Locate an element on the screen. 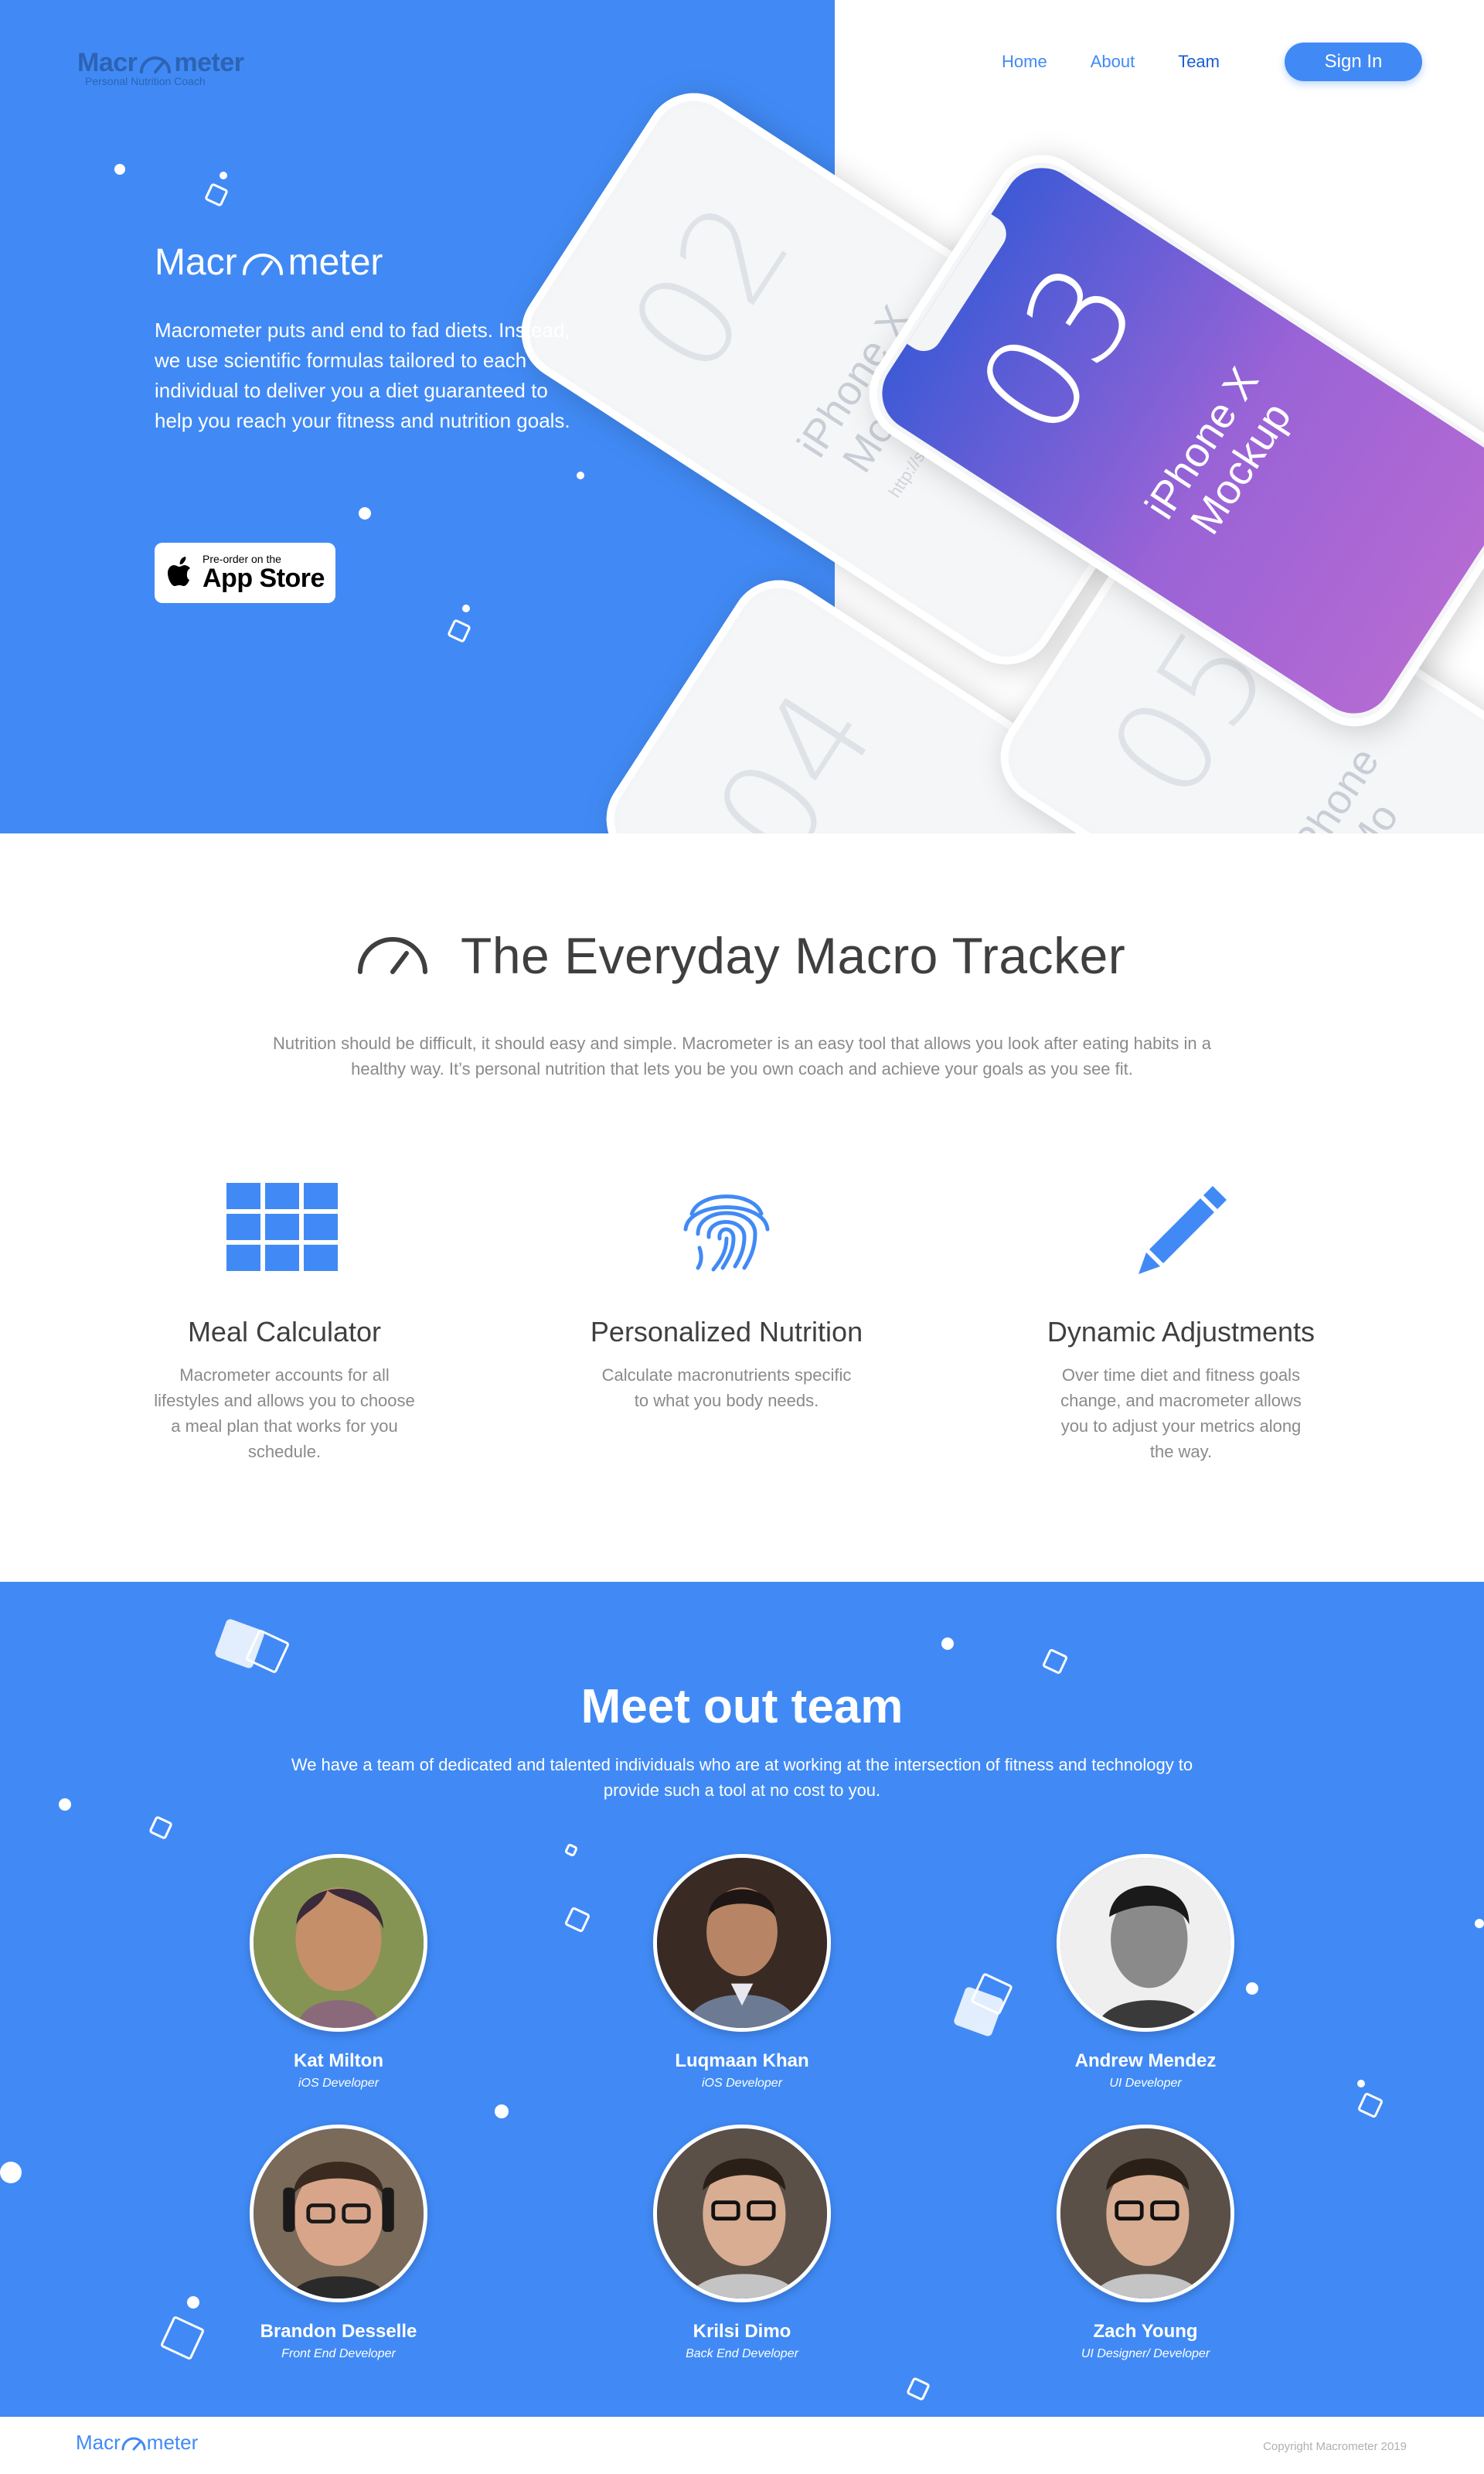 The width and height of the screenshot is (1484, 2474). member-role: UI Designer/ Developer is located at coordinates (1145, 2353).